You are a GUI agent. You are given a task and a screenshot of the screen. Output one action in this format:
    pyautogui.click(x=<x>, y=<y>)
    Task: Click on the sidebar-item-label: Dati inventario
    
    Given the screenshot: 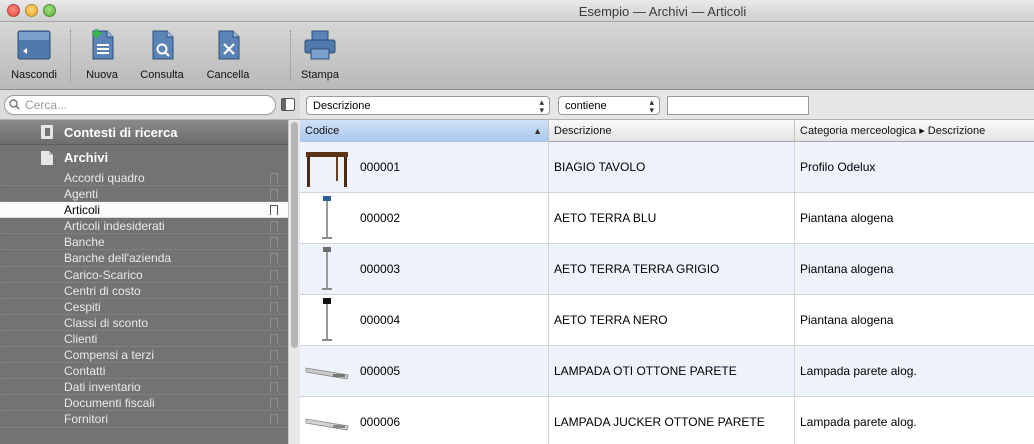 What is the action you would take?
    pyautogui.click(x=102, y=387)
    